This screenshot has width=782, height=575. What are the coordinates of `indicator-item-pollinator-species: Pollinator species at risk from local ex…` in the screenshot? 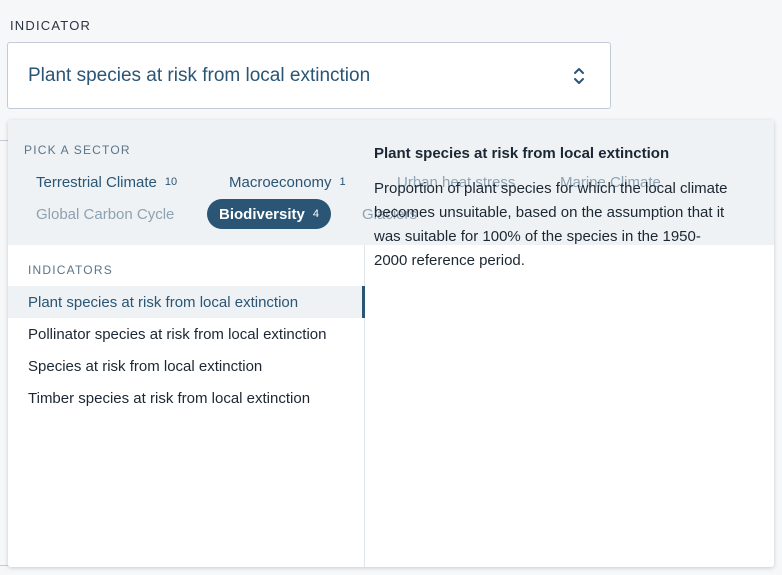 It's located at (186, 334).